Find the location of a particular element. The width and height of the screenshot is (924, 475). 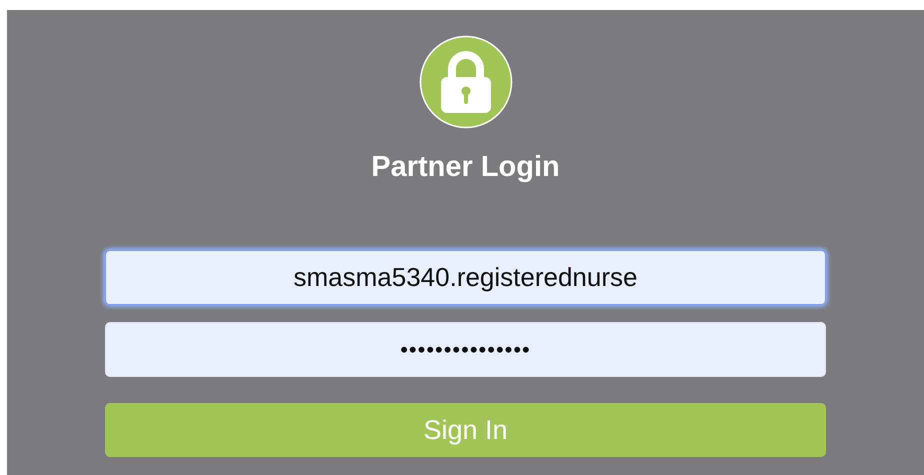

username-field: smasma5340.registerednurse is located at coordinates (465, 277).